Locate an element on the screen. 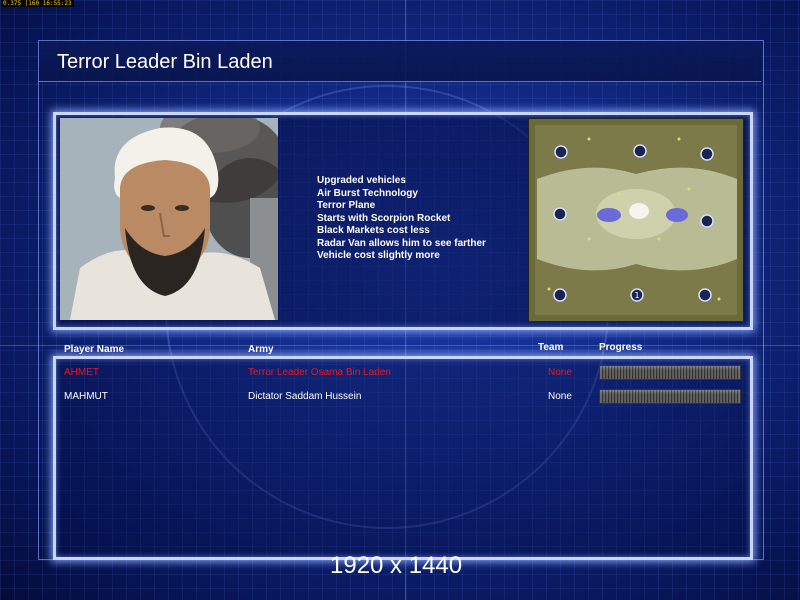 The image size is (800, 600). player-name-1: AHMET is located at coordinates (81, 372).